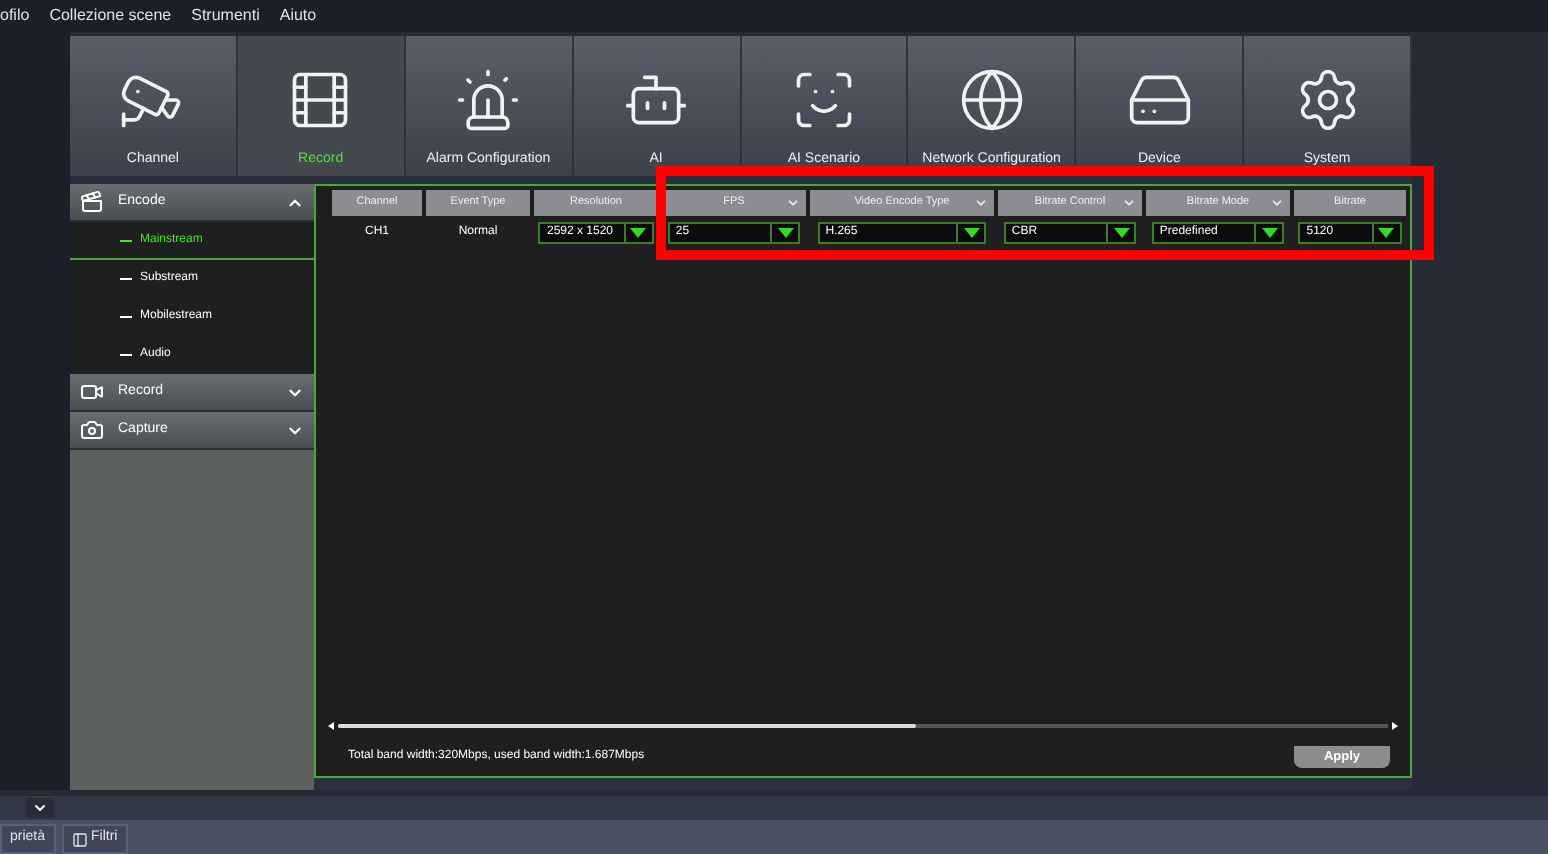 This screenshot has height=854, width=1548. Describe the element at coordinates (15, 16) in the screenshot. I see `menu-item: ofilo` at that location.